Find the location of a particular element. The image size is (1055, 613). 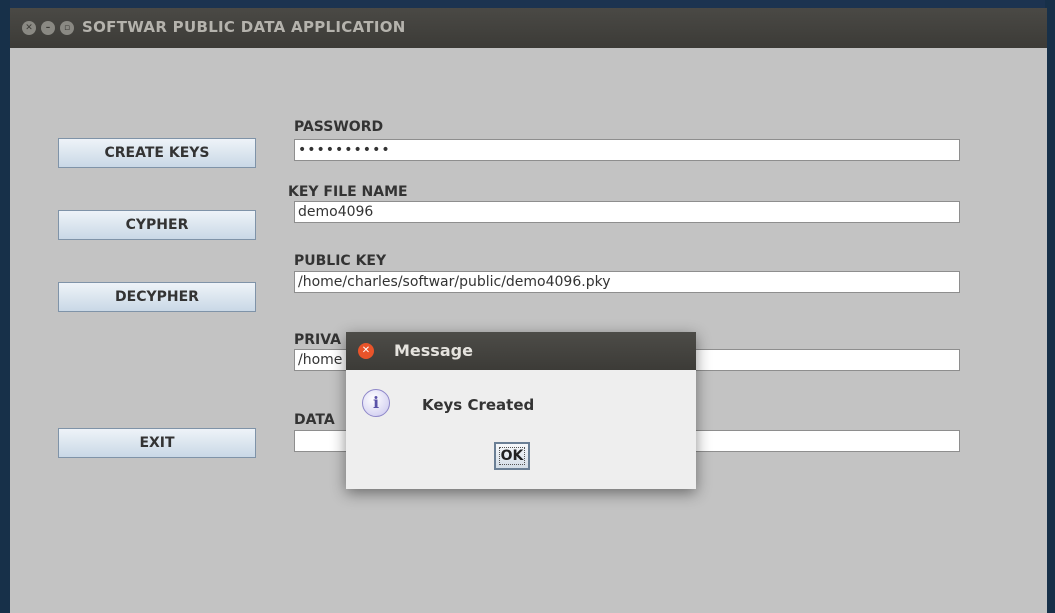

ok-button: OK is located at coordinates (512, 456).